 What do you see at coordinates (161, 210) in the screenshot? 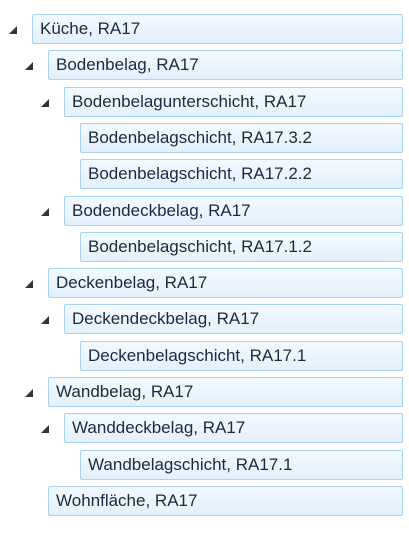
I see `tree-node-label: Bodendeckbelag, RA17` at bounding box center [161, 210].